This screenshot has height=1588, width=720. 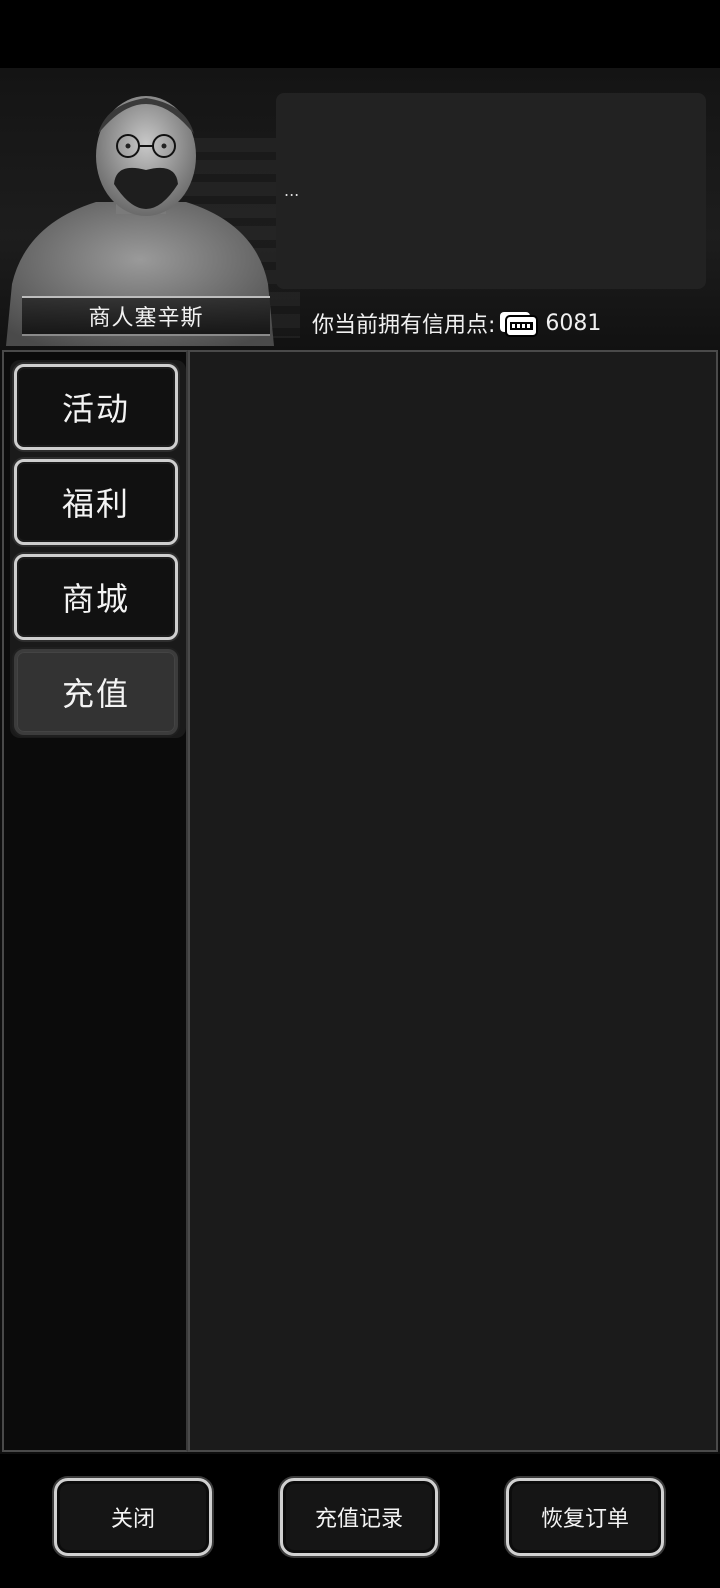 I want to click on credits-label: 你当前拥有信用点:, so click(x=404, y=325).